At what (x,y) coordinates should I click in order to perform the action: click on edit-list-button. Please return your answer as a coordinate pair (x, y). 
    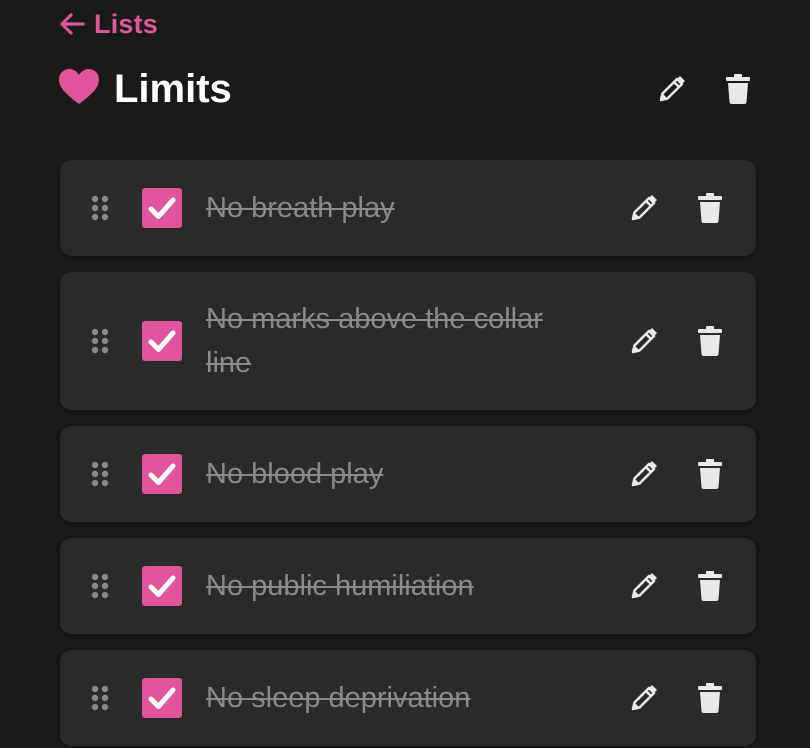
    Looking at the image, I should click on (672, 89).